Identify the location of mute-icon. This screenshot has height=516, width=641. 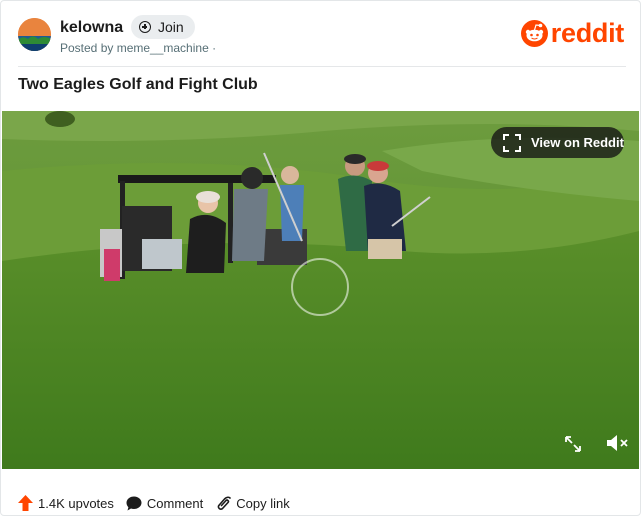
(617, 443).